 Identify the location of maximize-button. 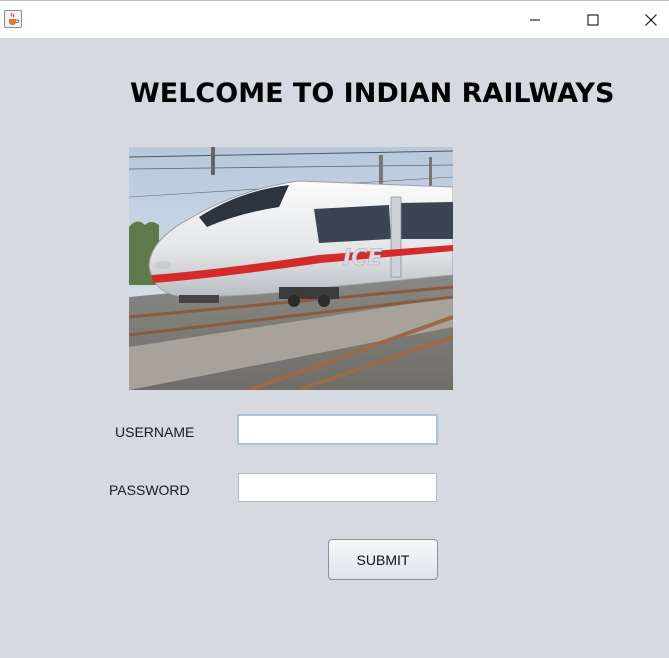
(593, 19).